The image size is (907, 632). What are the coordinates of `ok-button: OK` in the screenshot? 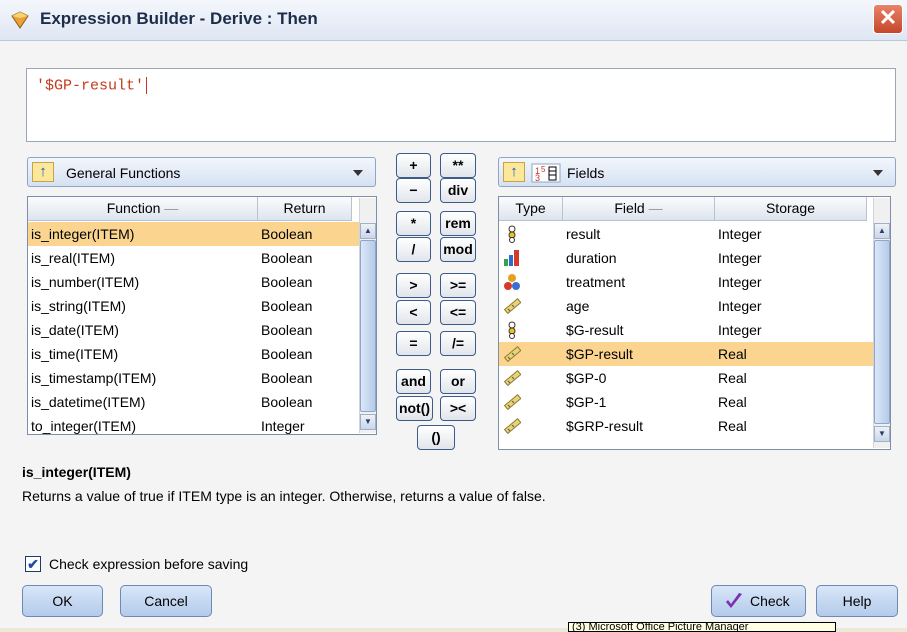 It's located at (62, 601).